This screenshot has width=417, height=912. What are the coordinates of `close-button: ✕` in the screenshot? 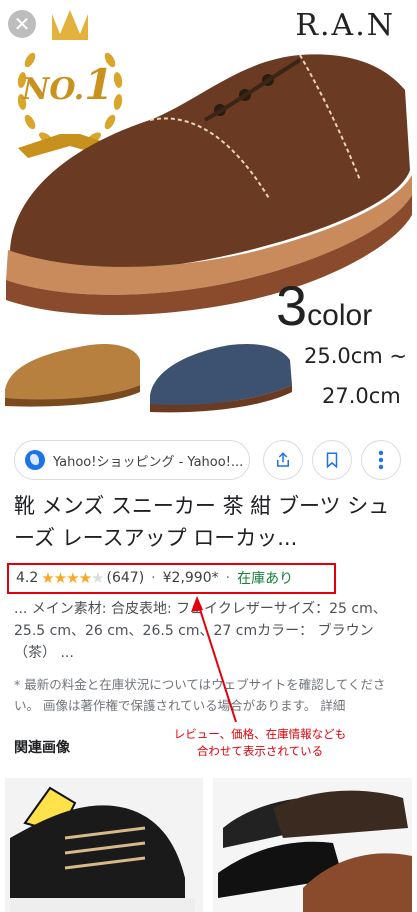 It's located at (22, 24).